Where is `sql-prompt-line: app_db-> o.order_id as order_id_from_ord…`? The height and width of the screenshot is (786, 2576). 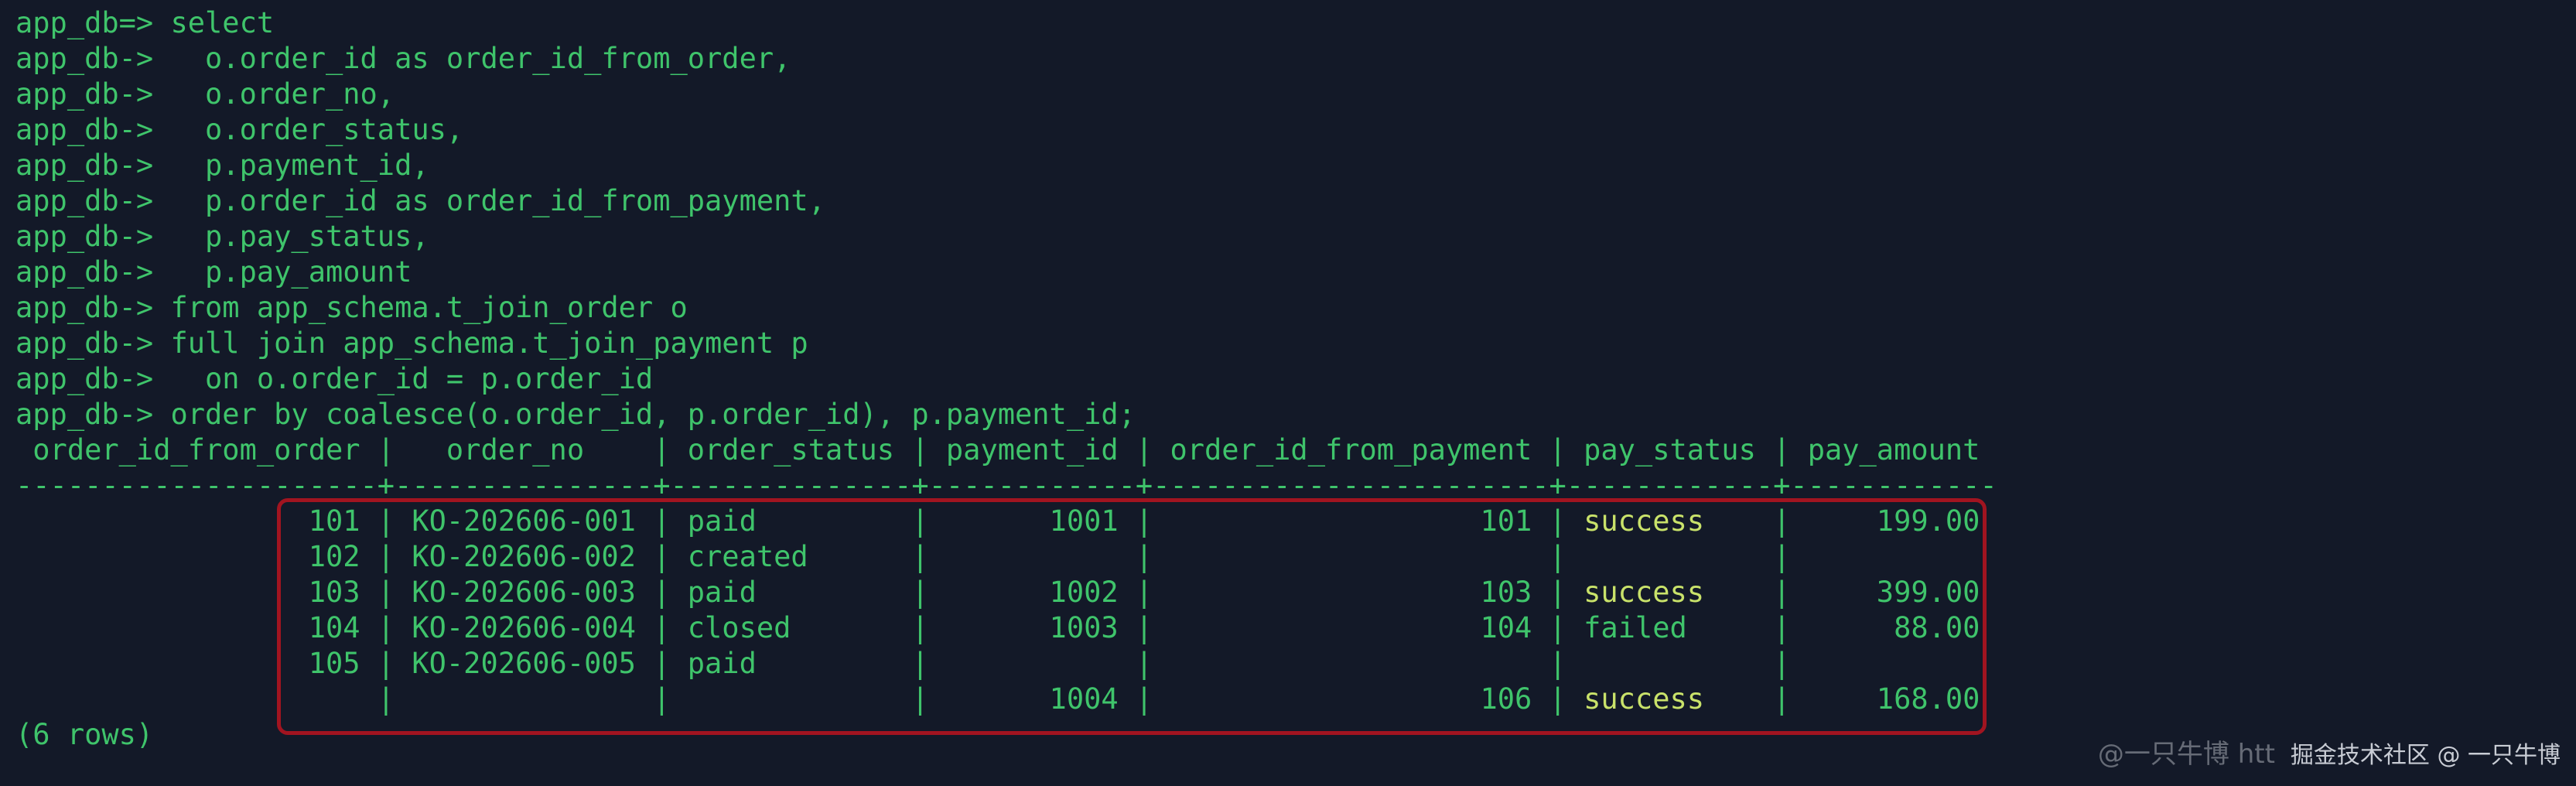
sql-prompt-line: app_db-> o.order_id as order_id_from_ord… is located at coordinates (403, 58).